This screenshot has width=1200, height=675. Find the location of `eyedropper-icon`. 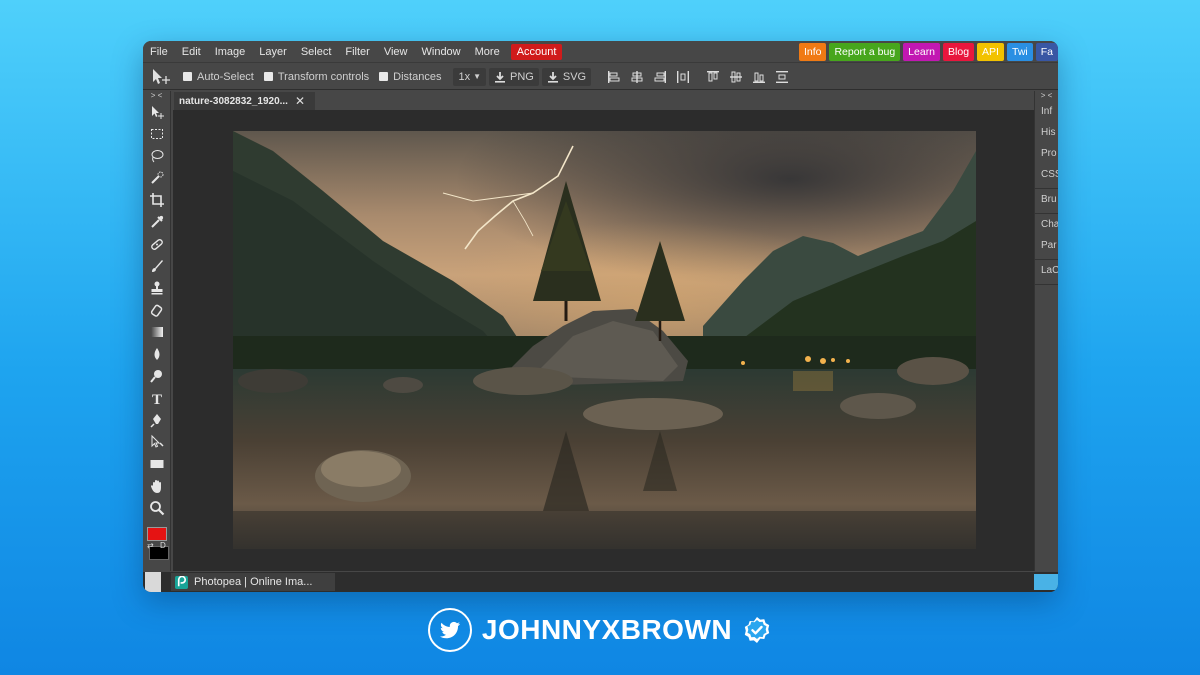

eyedropper-icon is located at coordinates (157, 222).